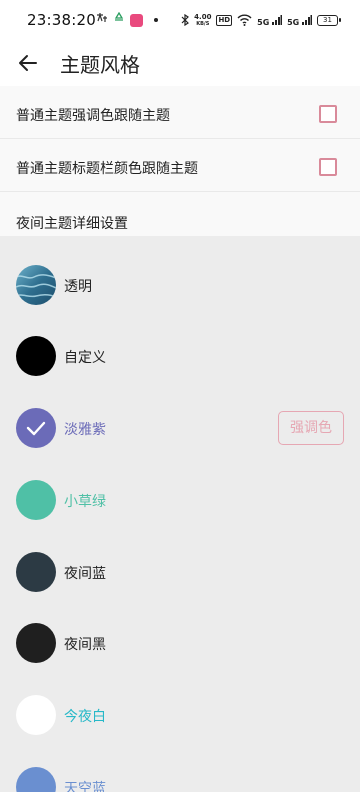 This screenshot has height=792, width=360. Describe the element at coordinates (102, 20) in the screenshot. I see `translate-icon` at that location.